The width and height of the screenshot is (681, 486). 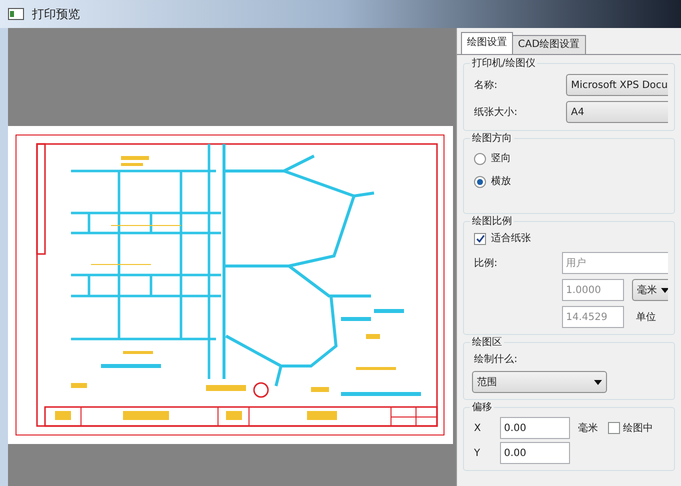 What do you see at coordinates (588, 429) in the screenshot?
I see `unit-label: 毫米` at bounding box center [588, 429].